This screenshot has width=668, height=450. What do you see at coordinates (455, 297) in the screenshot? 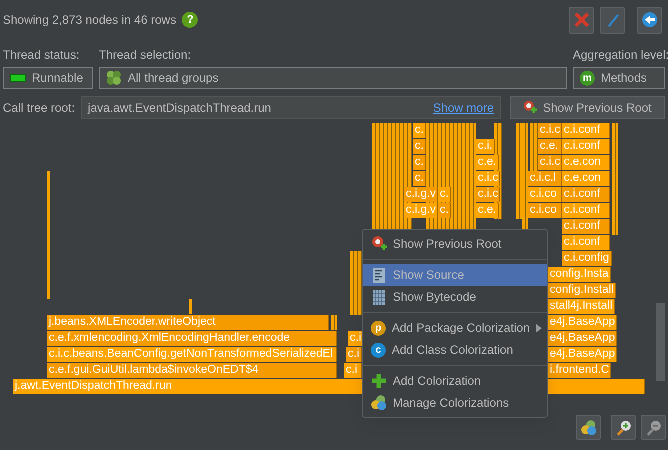
I see `menu-item: Show Bytecode` at bounding box center [455, 297].